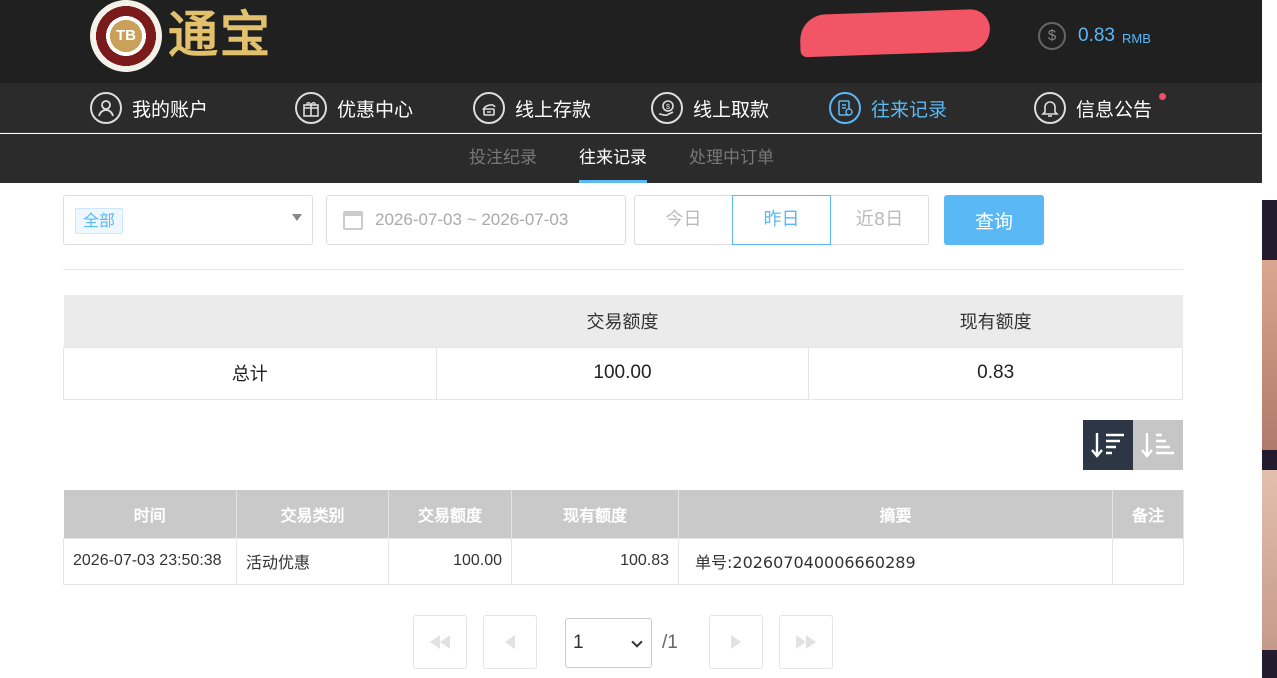 This screenshot has width=1277, height=678. I want to click on col-header-balance: 现有额度, so click(595, 514).